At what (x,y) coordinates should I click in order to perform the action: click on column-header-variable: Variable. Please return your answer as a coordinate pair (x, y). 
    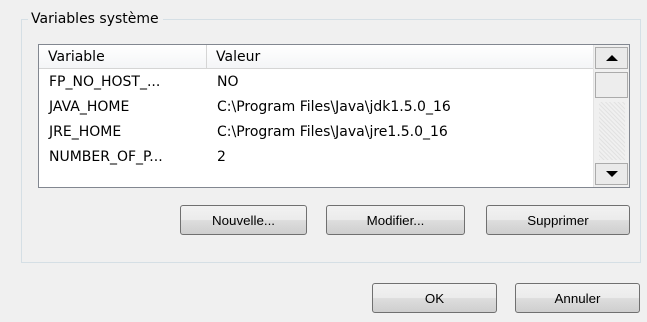
    Looking at the image, I should click on (123, 57).